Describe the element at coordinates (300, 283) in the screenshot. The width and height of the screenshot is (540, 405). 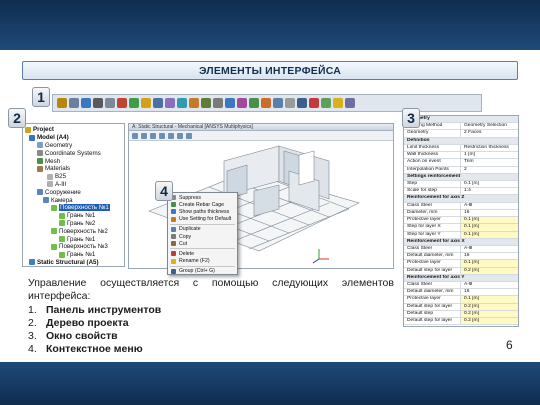
I see `intro-word: следующих` at that location.